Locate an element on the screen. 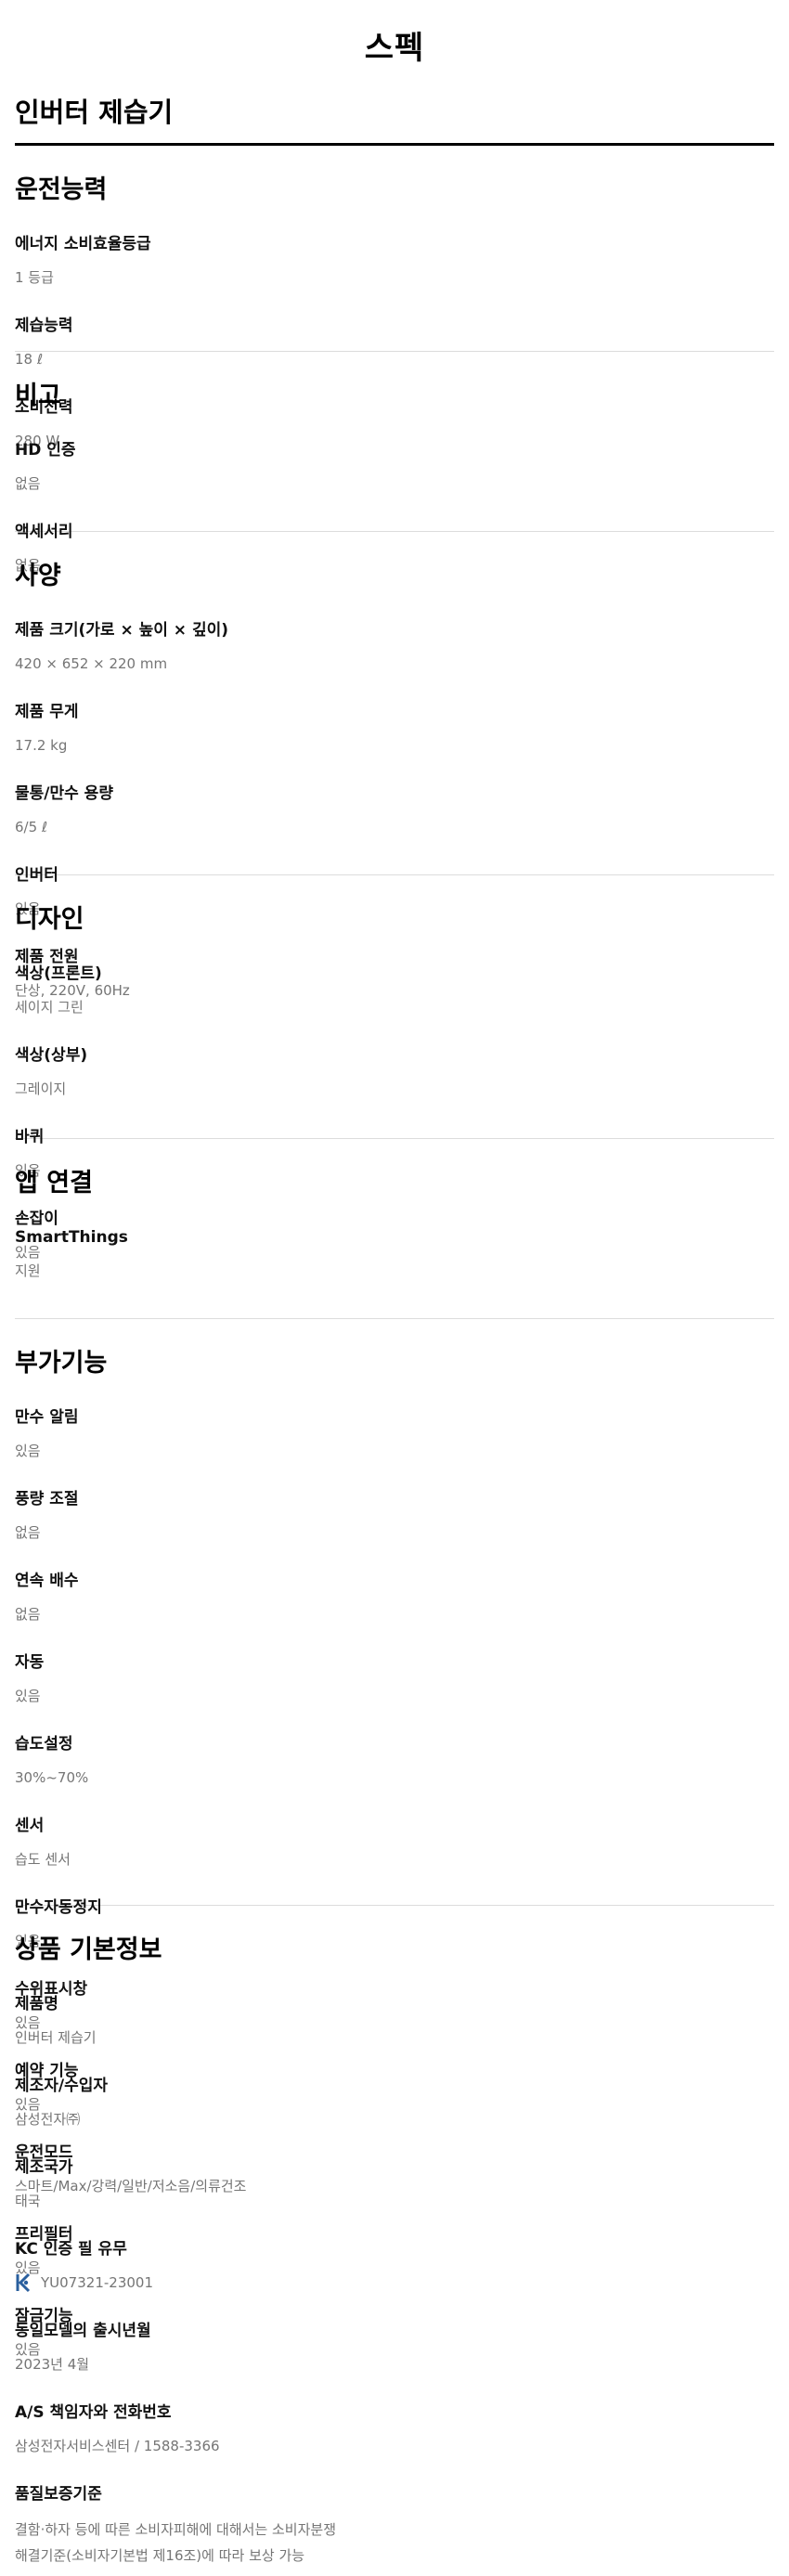 The width and height of the screenshot is (789, 2576). spec-item: 풍량 조절없음 is located at coordinates (205, 1525).